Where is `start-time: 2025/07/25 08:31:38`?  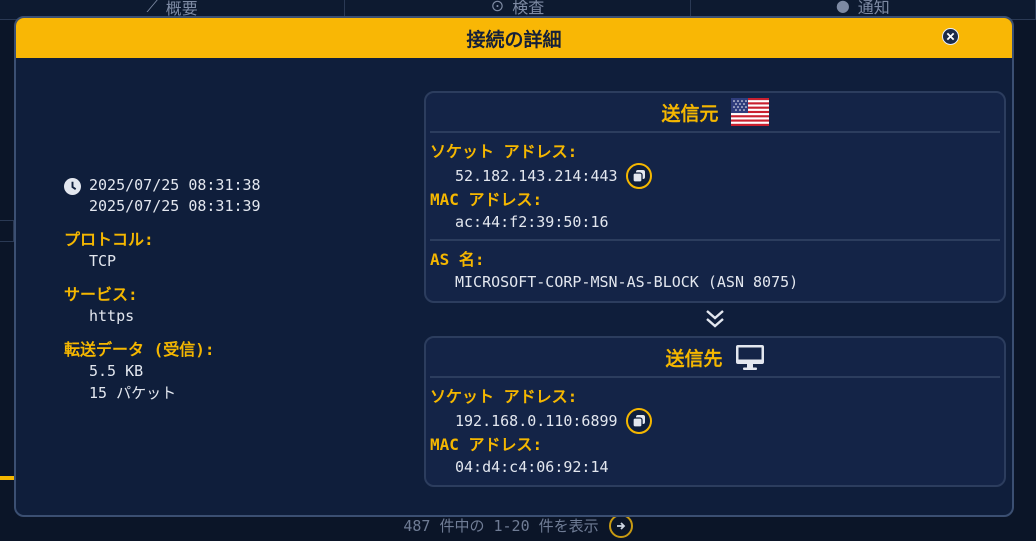
start-time: 2025/07/25 08:31:38 is located at coordinates (175, 185).